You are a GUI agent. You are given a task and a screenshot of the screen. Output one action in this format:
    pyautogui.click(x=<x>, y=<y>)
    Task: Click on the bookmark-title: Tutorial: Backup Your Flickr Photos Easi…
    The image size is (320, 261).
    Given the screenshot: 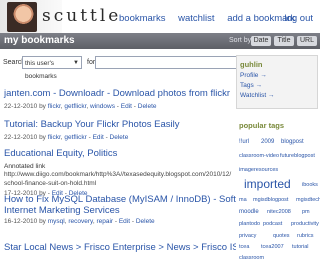 What is the action you would take?
    pyautogui.click(x=91, y=124)
    